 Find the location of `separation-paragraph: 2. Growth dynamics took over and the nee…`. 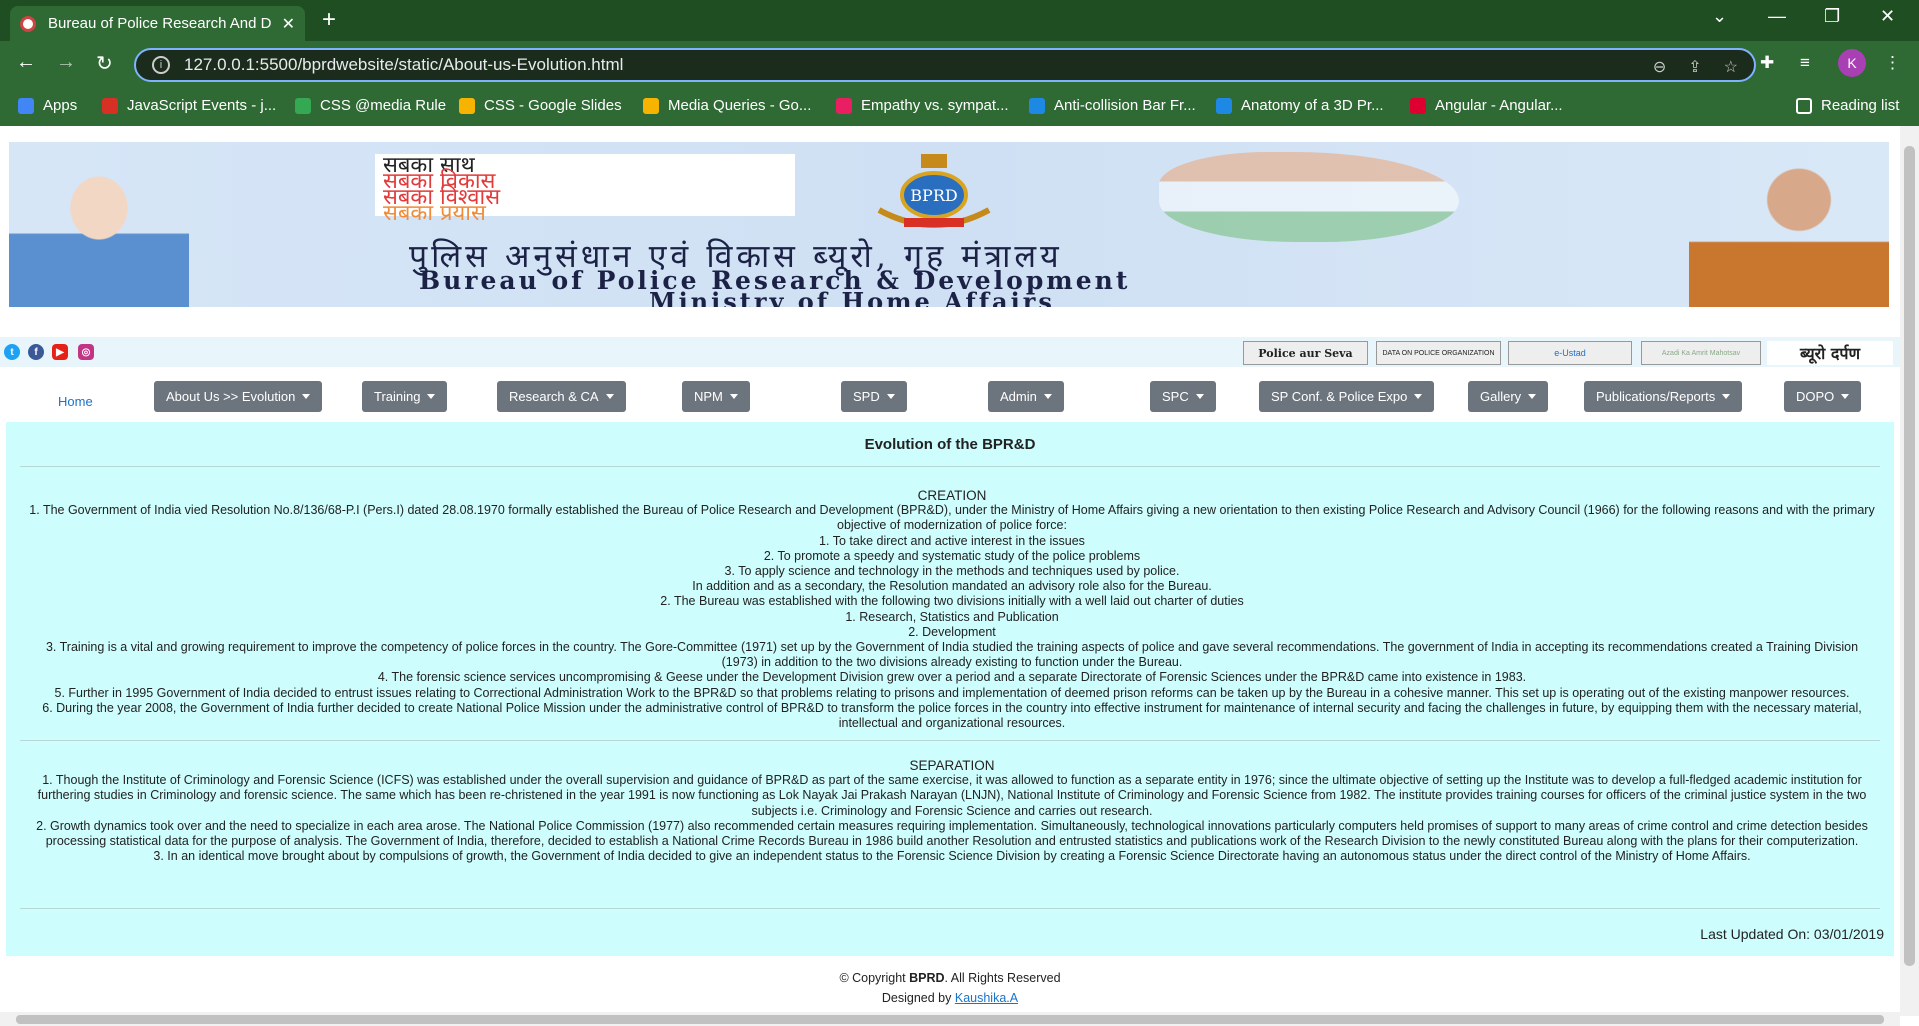

separation-paragraph: 2. Growth dynamics took over and the nee… is located at coordinates (952, 833).